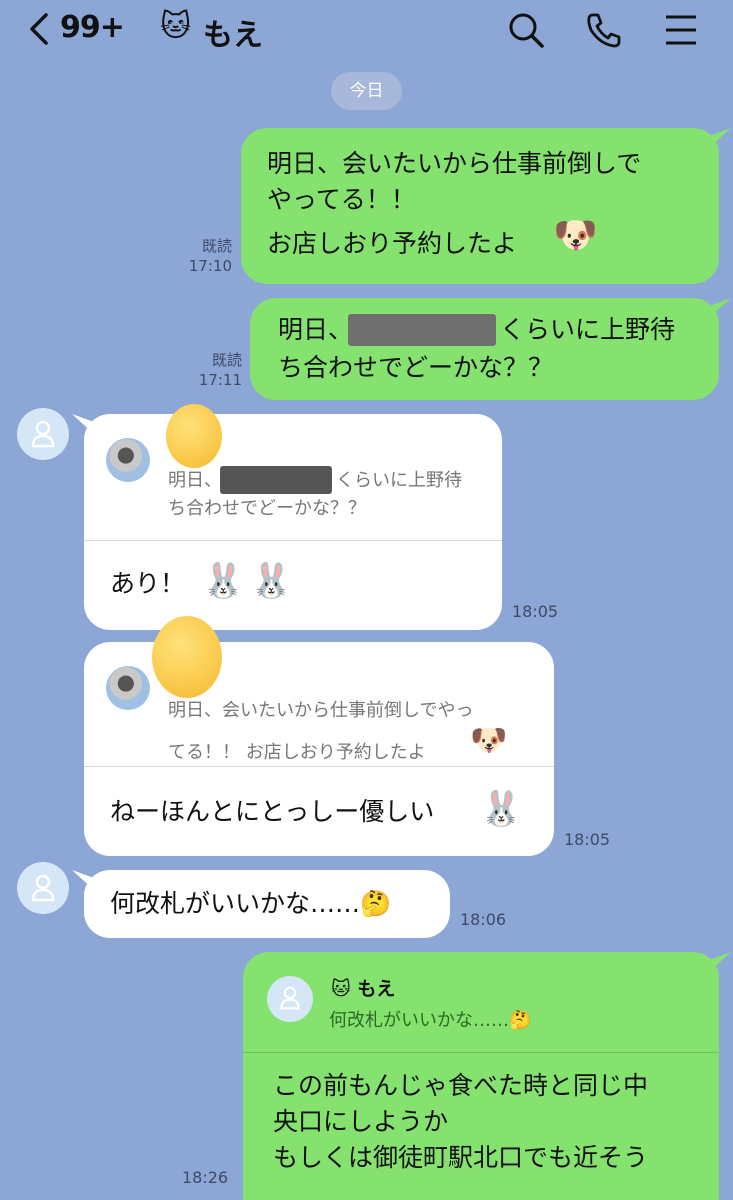 Image resolution: width=733 pixels, height=1200 pixels. Describe the element at coordinates (267, 508) in the screenshot. I see `quoted-text: ち合わせでどーかな？？` at that location.